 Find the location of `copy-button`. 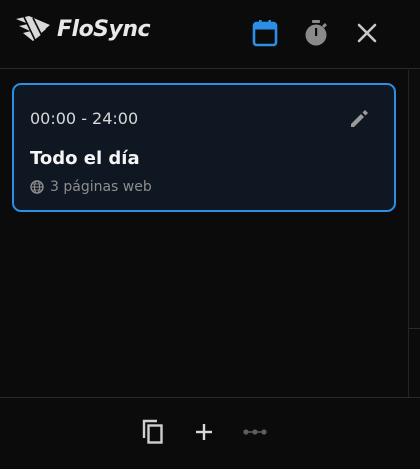

copy-button is located at coordinates (153, 432).